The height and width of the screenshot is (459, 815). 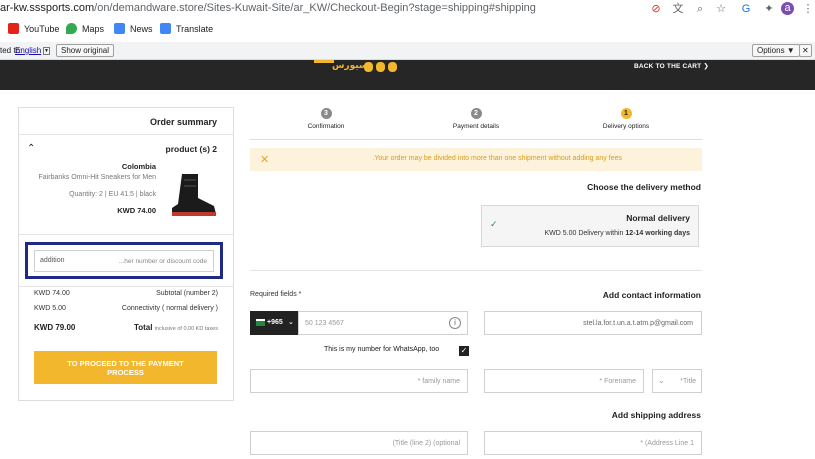 What do you see at coordinates (138, 166) in the screenshot?
I see `item-brand: Colombia` at bounding box center [138, 166].